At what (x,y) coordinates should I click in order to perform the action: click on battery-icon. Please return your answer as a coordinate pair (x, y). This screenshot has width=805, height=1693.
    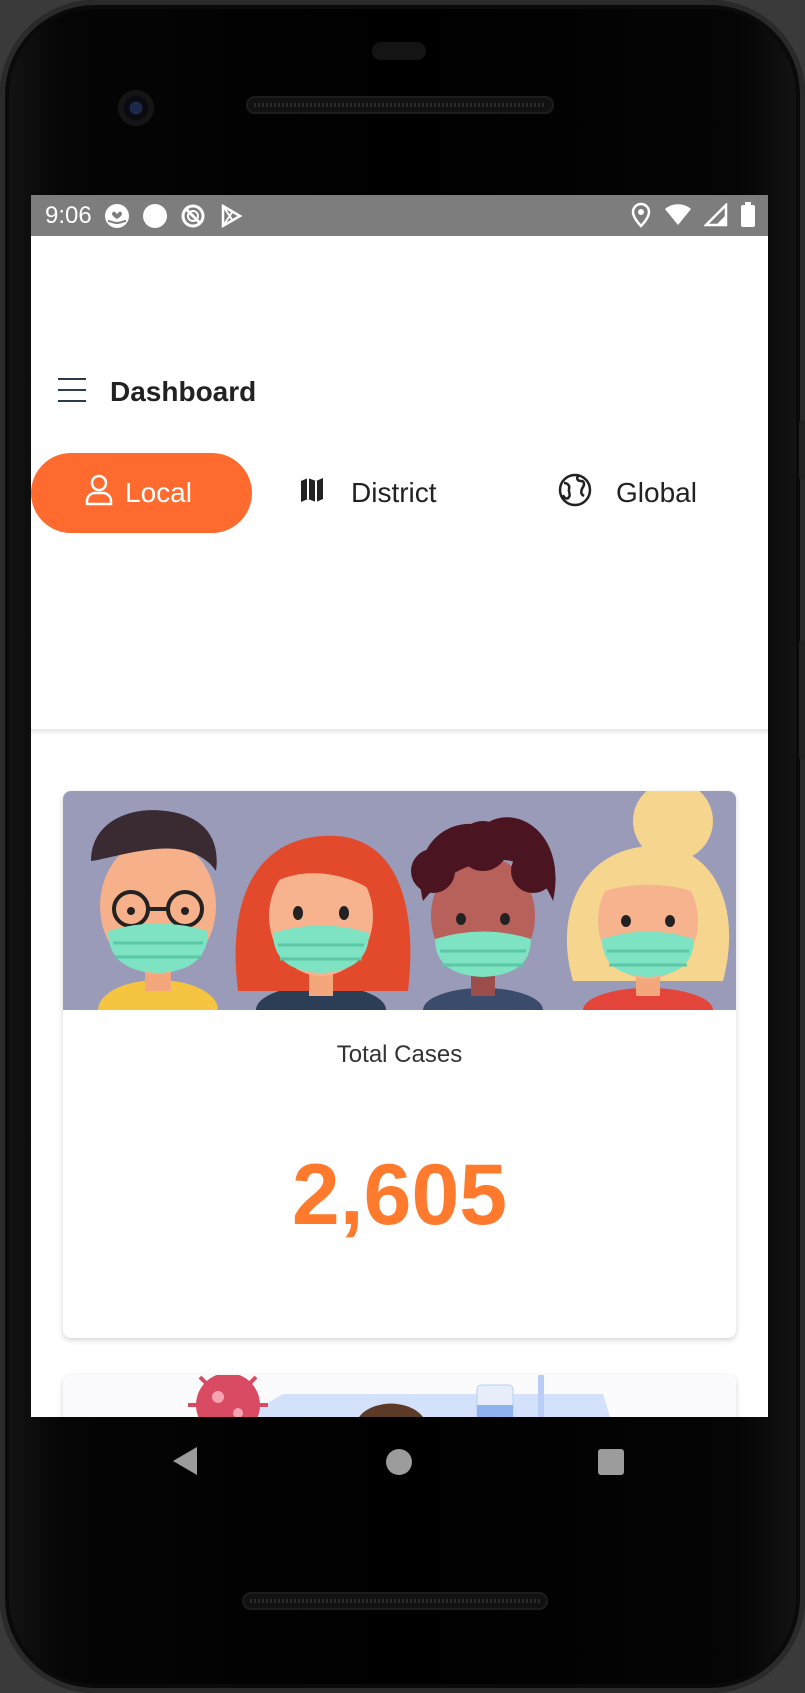
    Looking at the image, I should click on (748, 217).